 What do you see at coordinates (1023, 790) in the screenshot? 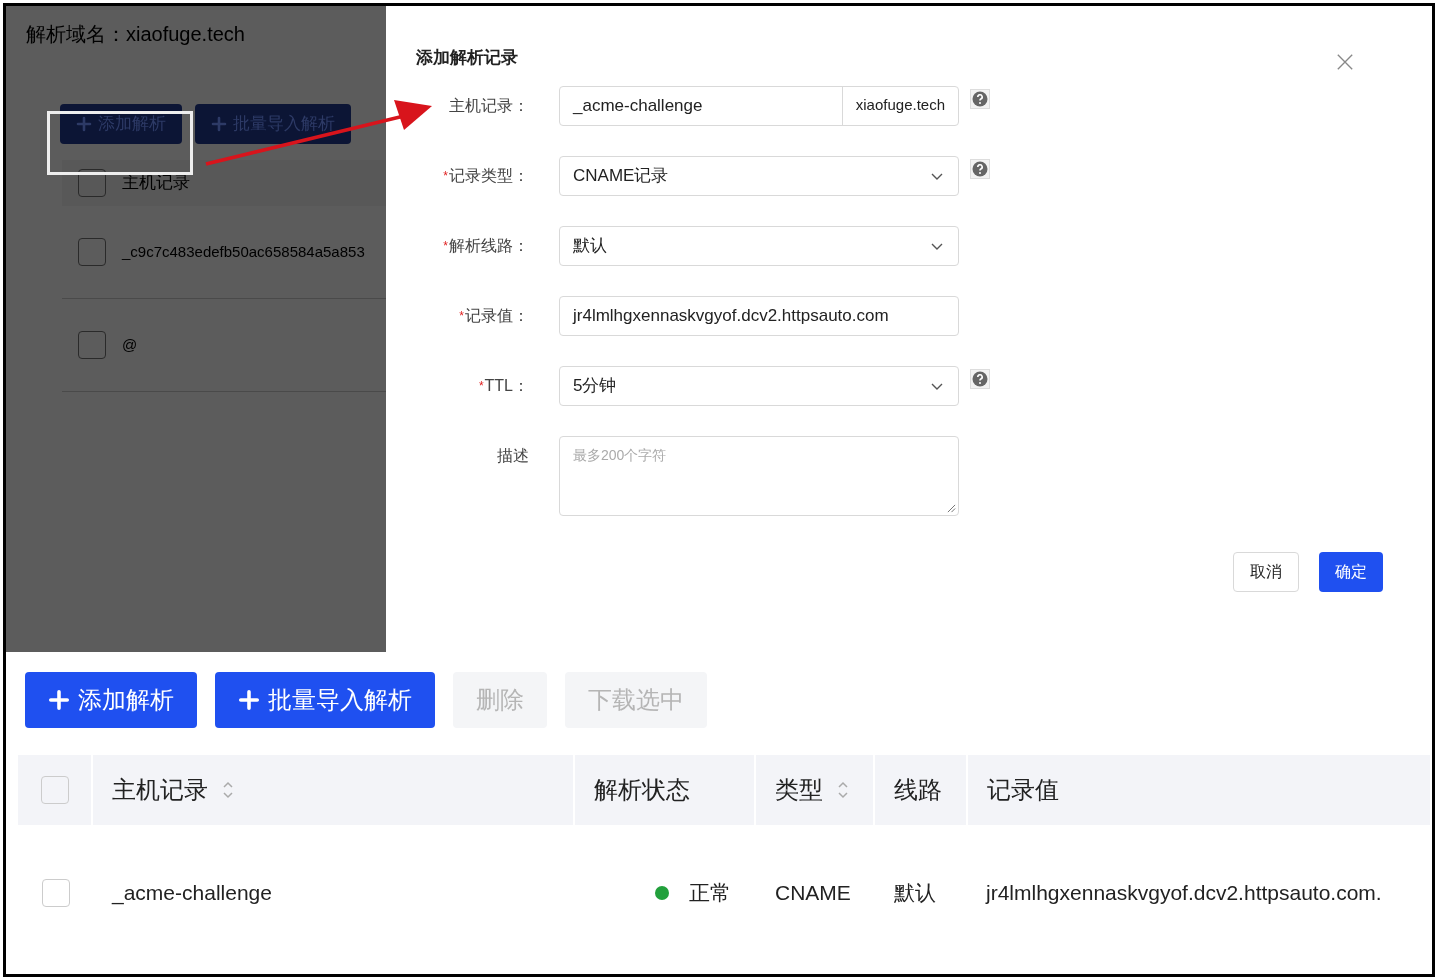
I see `column-header: 记录值` at bounding box center [1023, 790].